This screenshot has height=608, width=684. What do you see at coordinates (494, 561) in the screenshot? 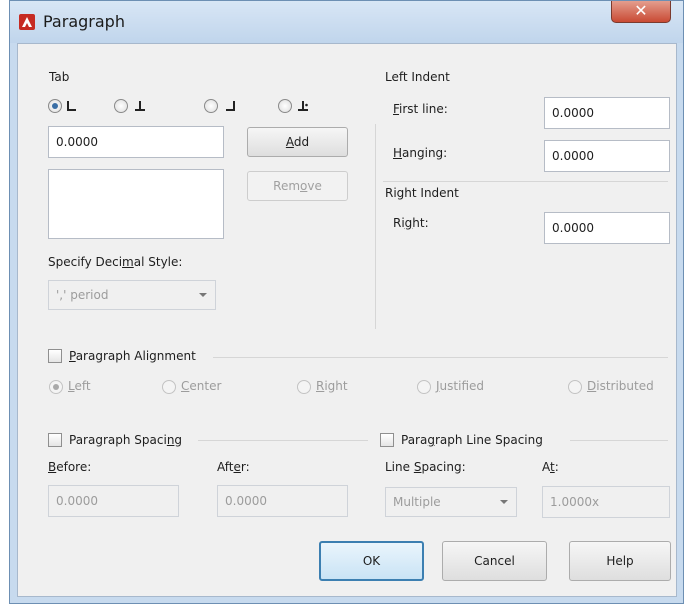
I see `cancel-button: Cancel` at bounding box center [494, 561].